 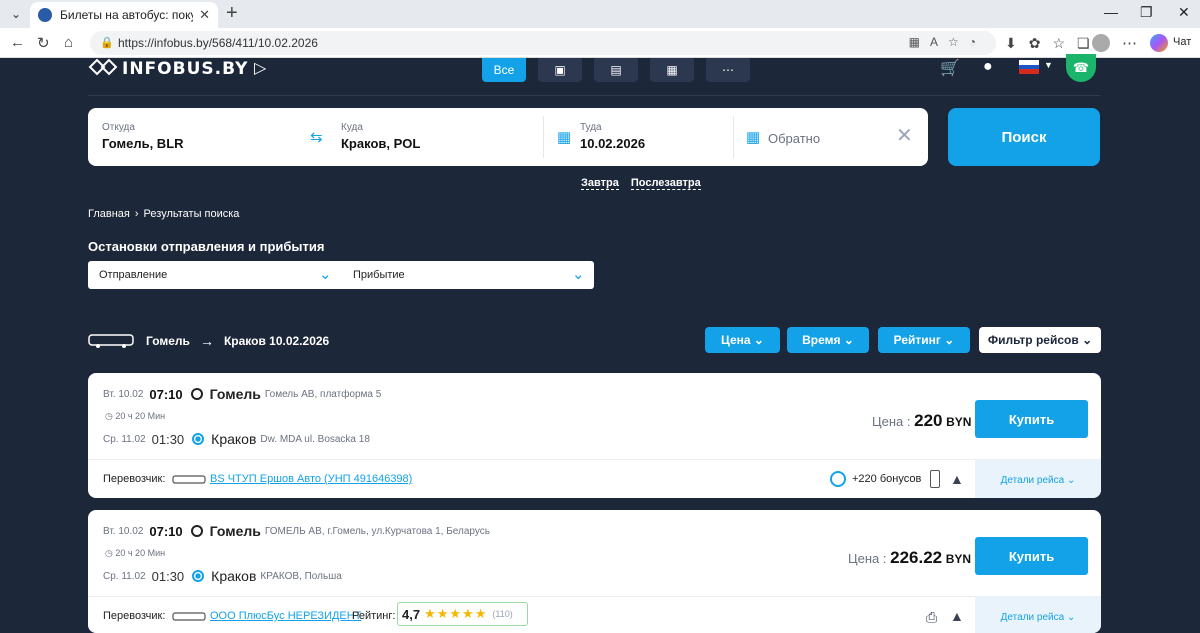 I want to click on google-play-icon: ▷, so click(x=264, y=68).